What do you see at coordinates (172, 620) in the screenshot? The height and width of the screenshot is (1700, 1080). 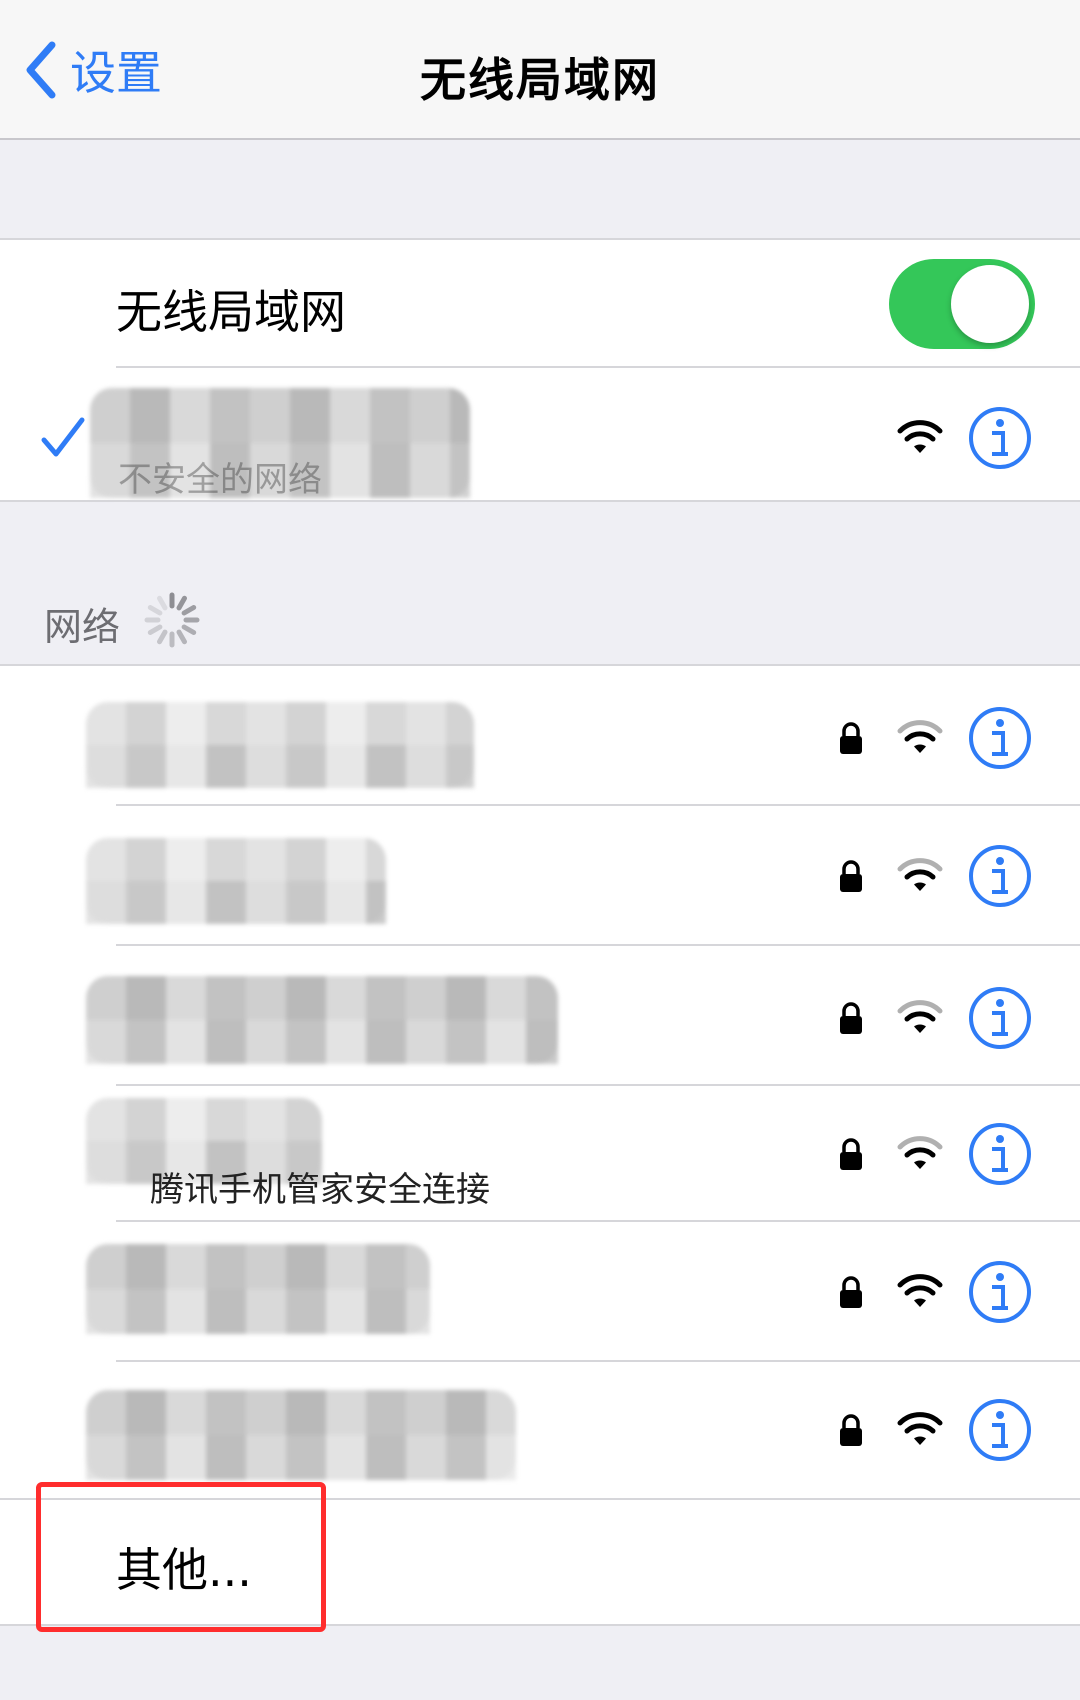 I see `loading-spinner-icon` at bounding box center [172, 620].